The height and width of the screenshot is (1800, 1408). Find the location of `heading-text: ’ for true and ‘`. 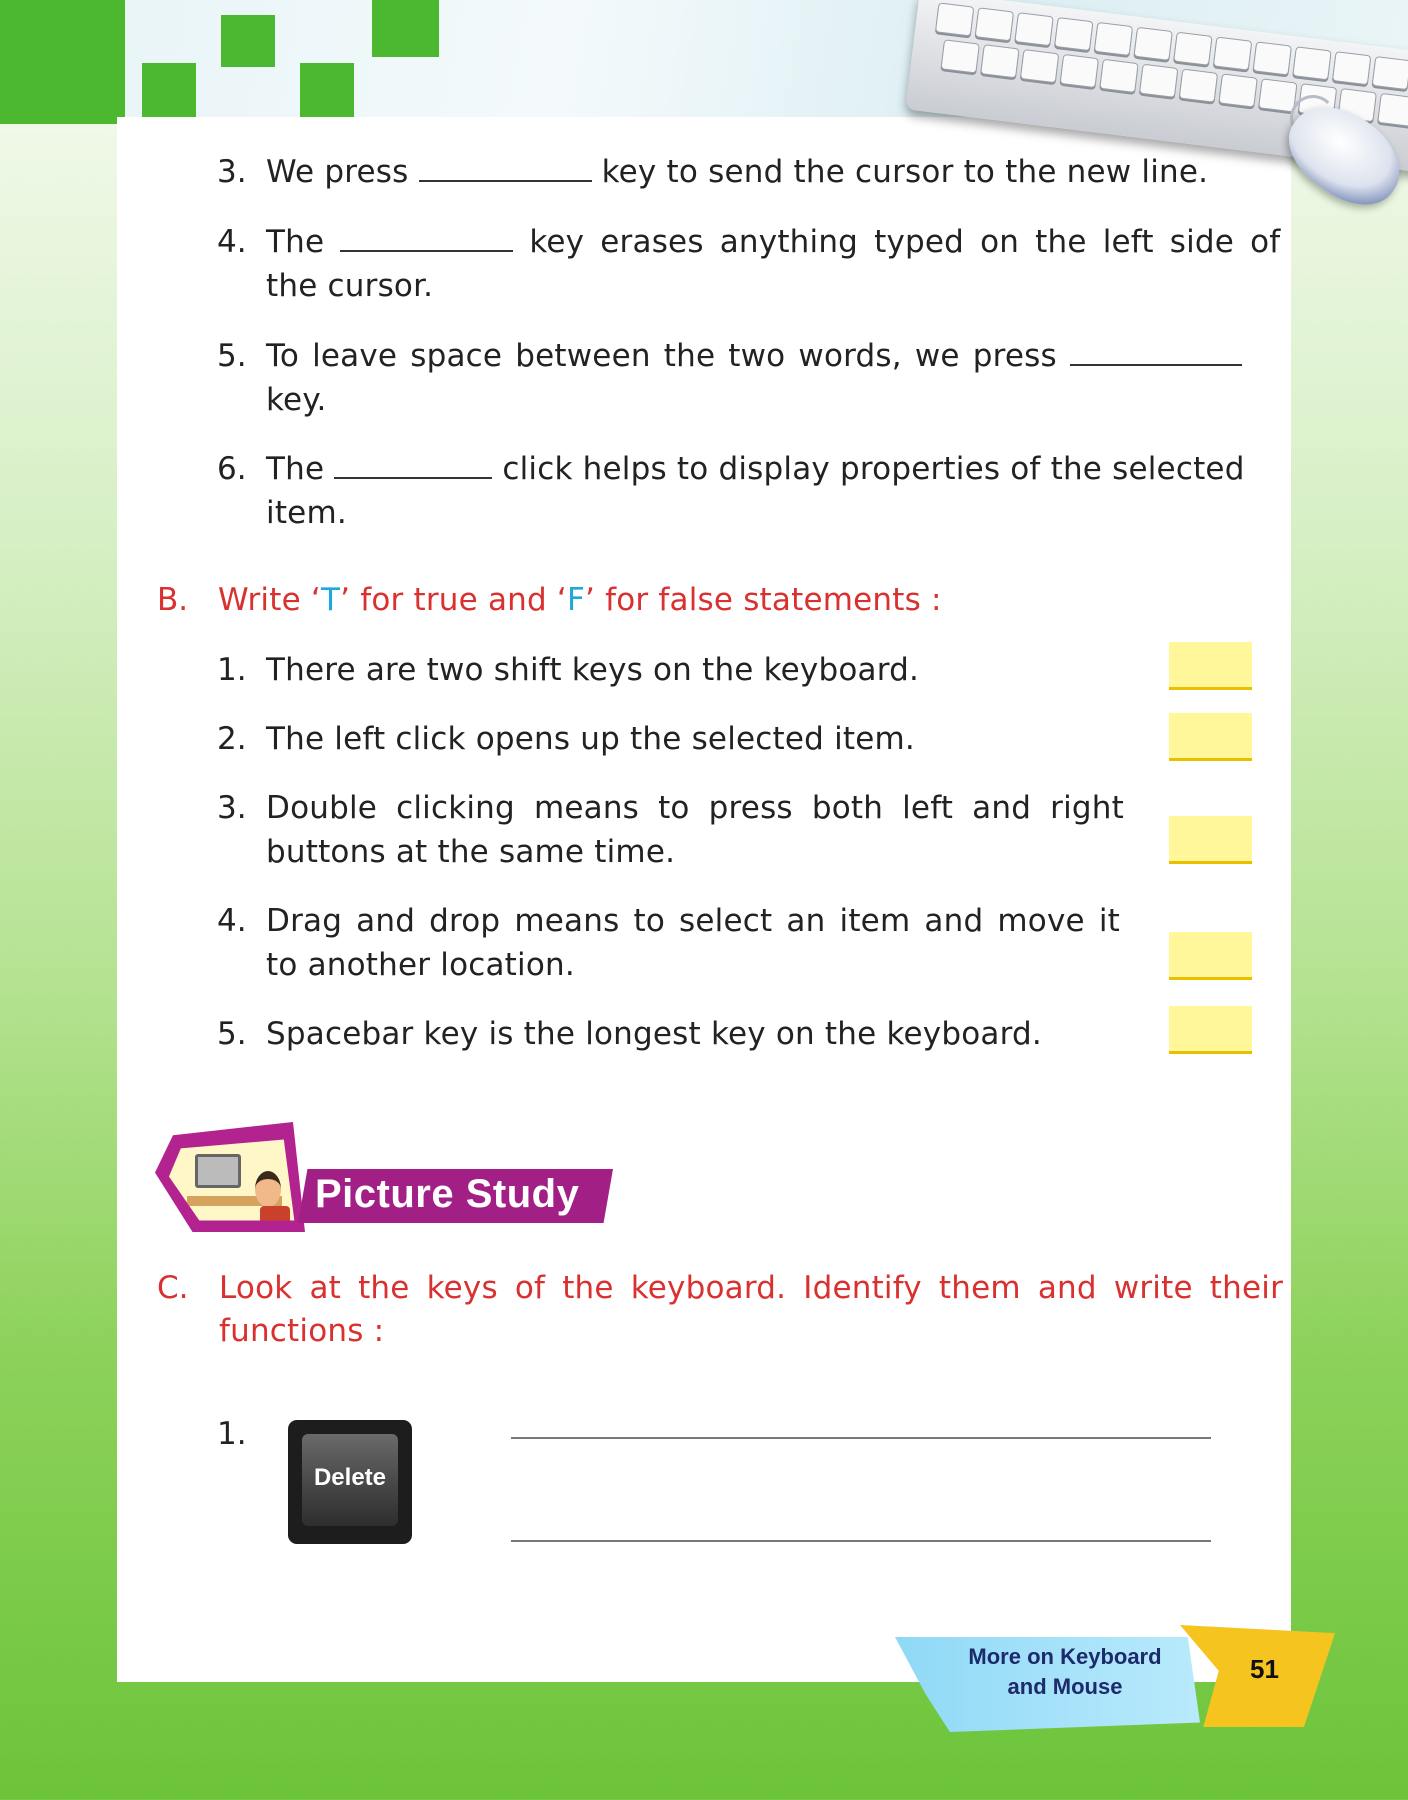

heading-text: ’ for true and ‘ is located at coordinates (453, 600).